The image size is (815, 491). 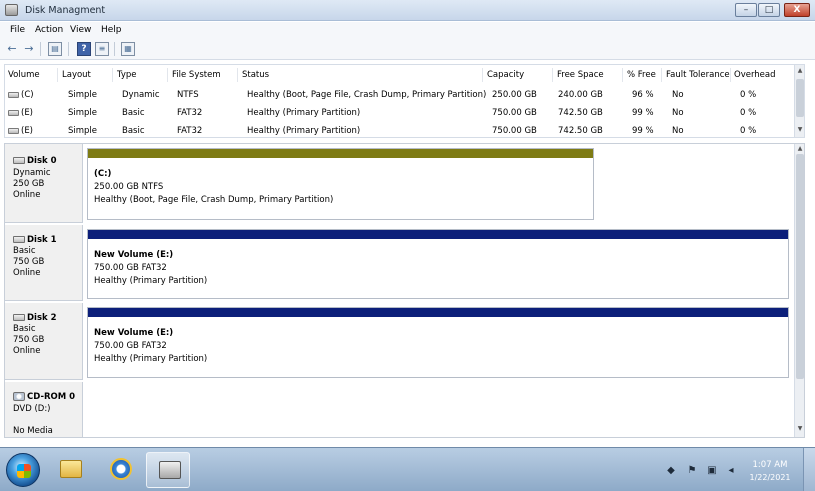 What do you see at coordinates (84, 49) in the screenshot?
I see `help-icon: ?` at bounding box center [84, 49].